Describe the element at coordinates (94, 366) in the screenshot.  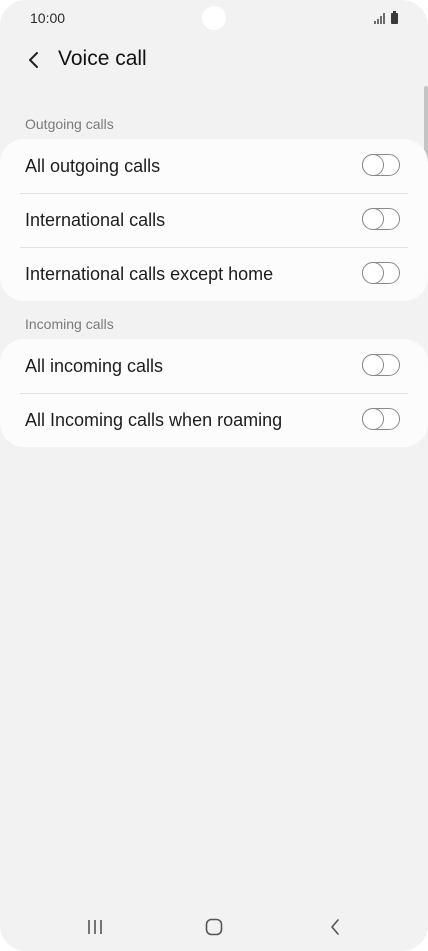
I see `list-item-label: All incoming calls` at that location.